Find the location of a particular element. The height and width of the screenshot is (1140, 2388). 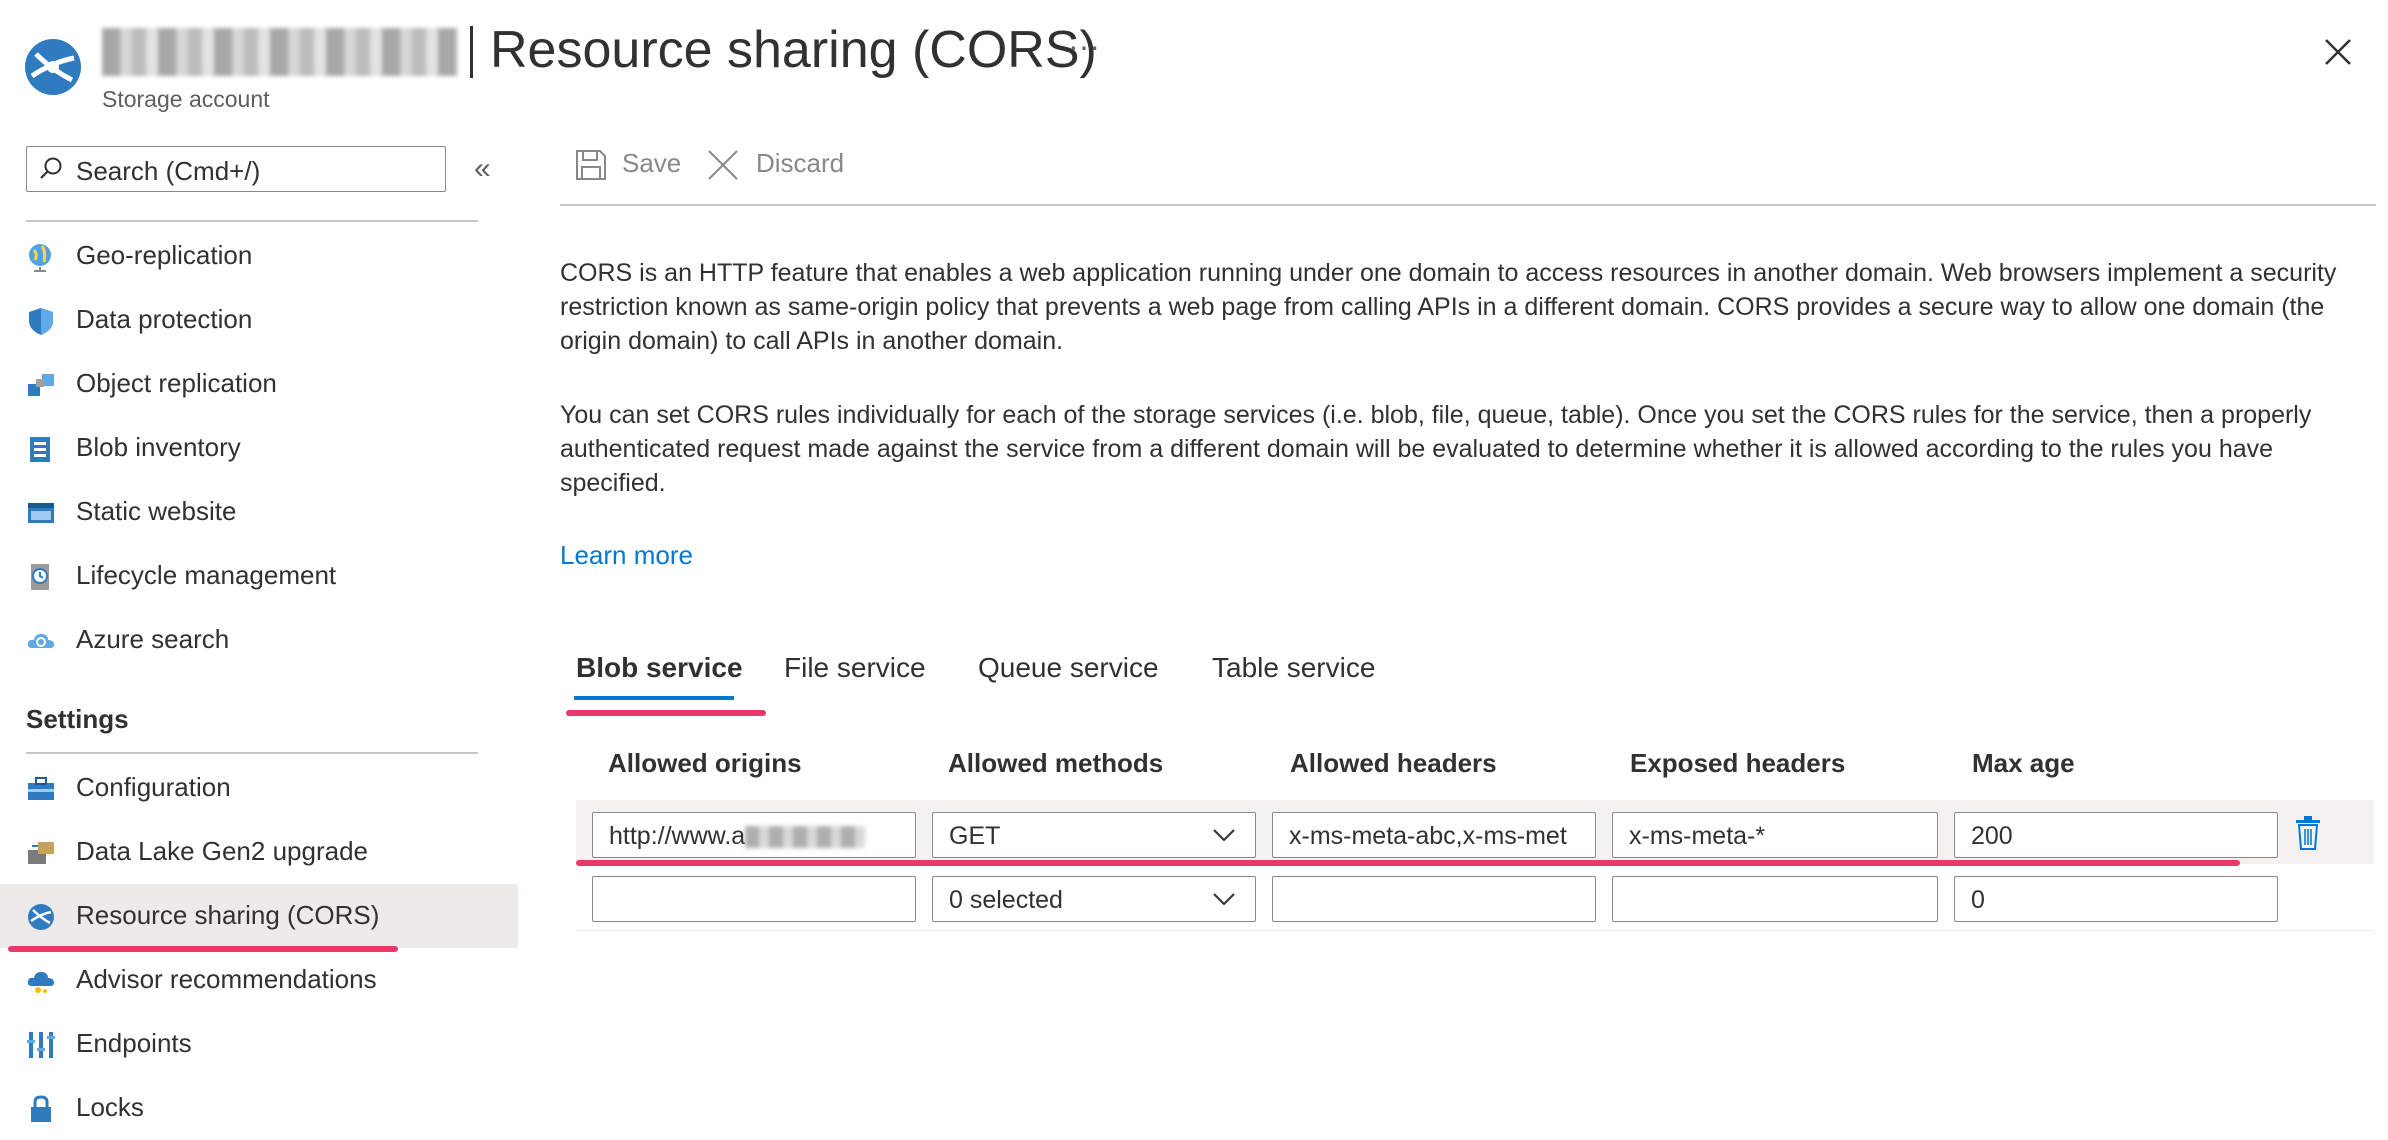

allowed-methods-dropdown: GET is located at coordinates (1094, 835).